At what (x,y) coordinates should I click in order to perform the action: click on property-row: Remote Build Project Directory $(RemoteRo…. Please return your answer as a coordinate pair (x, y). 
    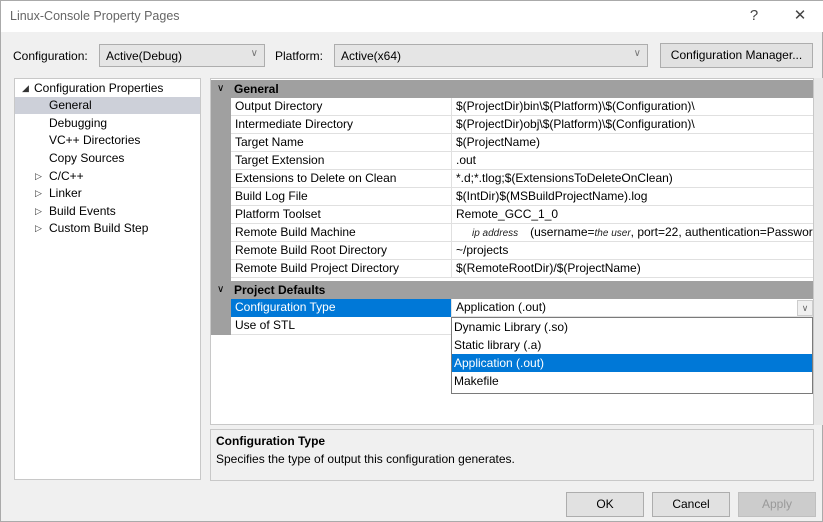
    Looking at the image, I should click on (522, 269).